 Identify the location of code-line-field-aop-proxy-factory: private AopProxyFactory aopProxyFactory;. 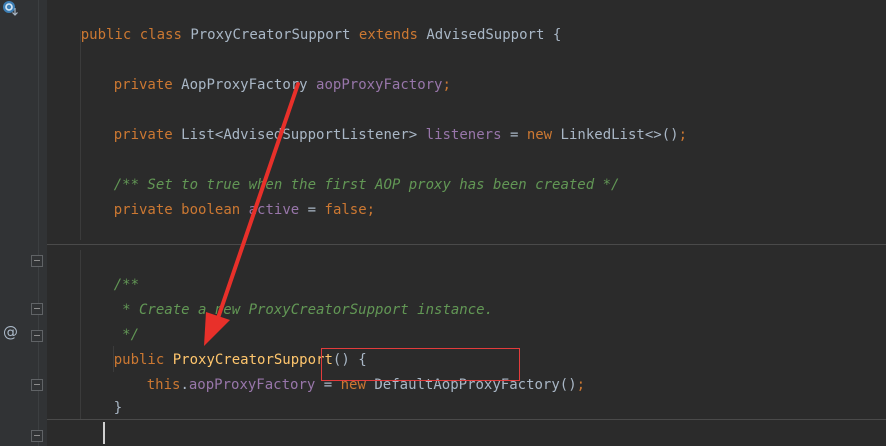
(265, 70).